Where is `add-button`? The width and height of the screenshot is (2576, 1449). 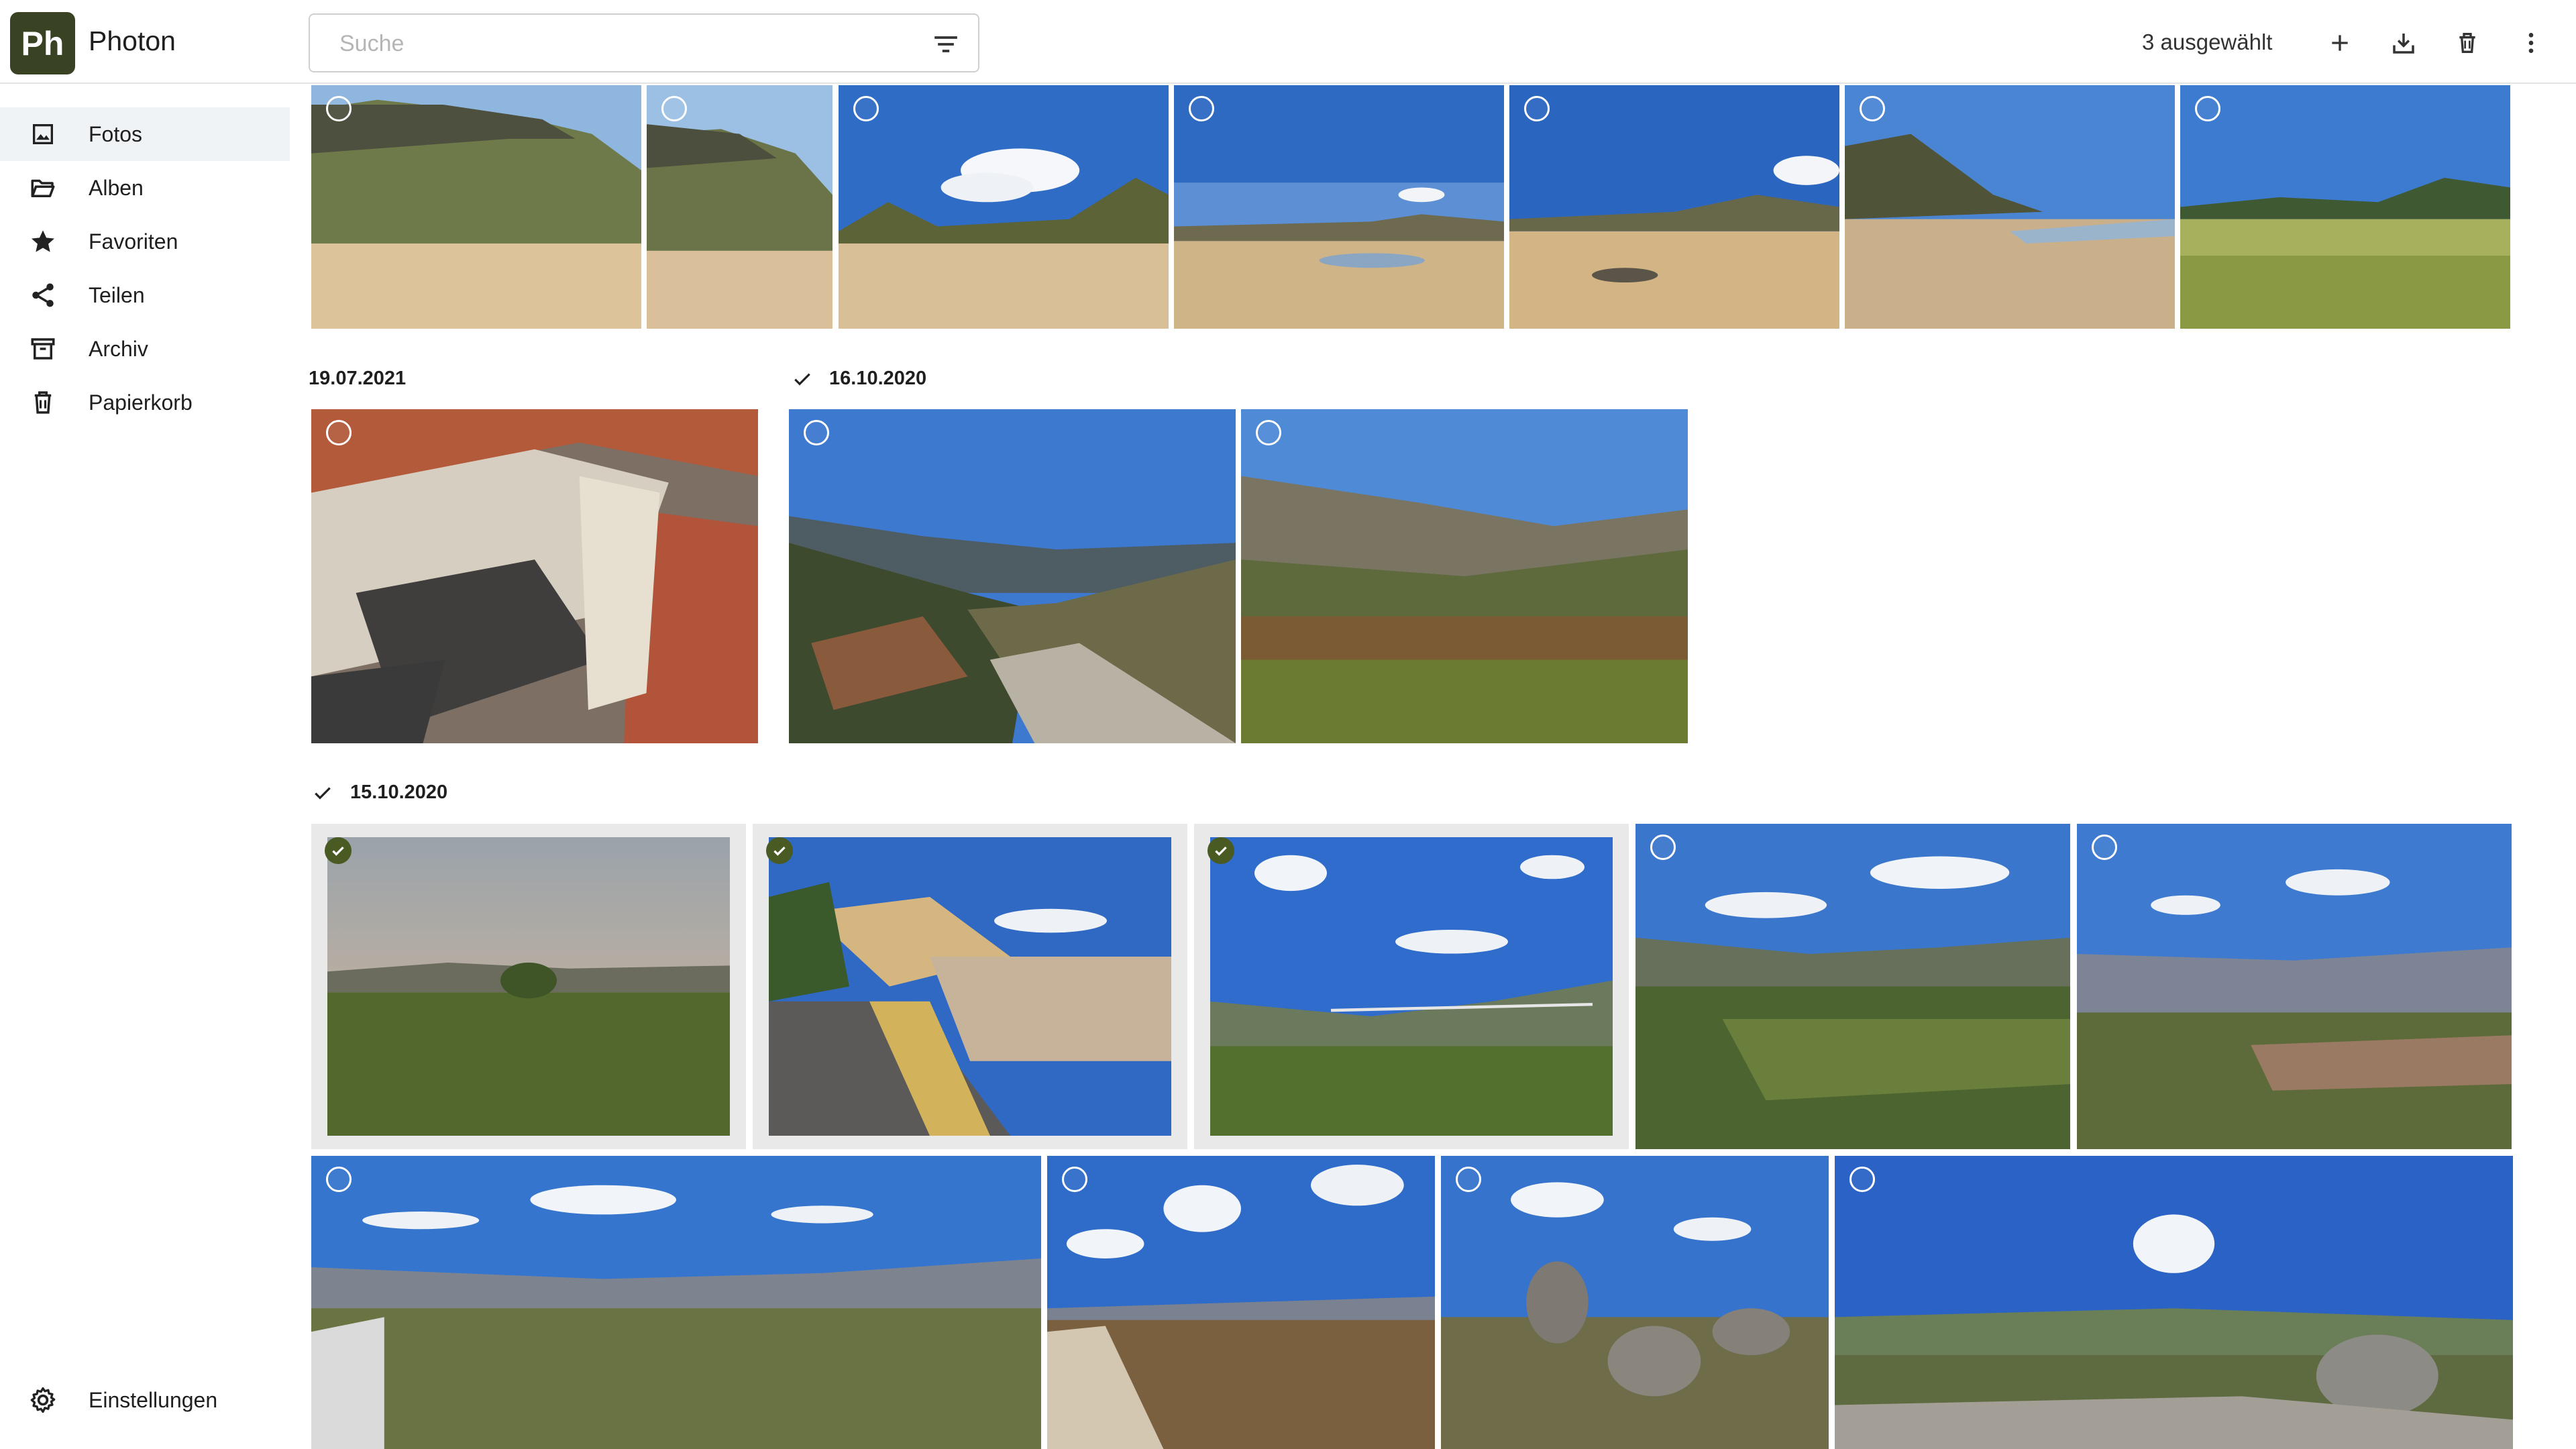
add-button is located at coordinates (2340, 43).